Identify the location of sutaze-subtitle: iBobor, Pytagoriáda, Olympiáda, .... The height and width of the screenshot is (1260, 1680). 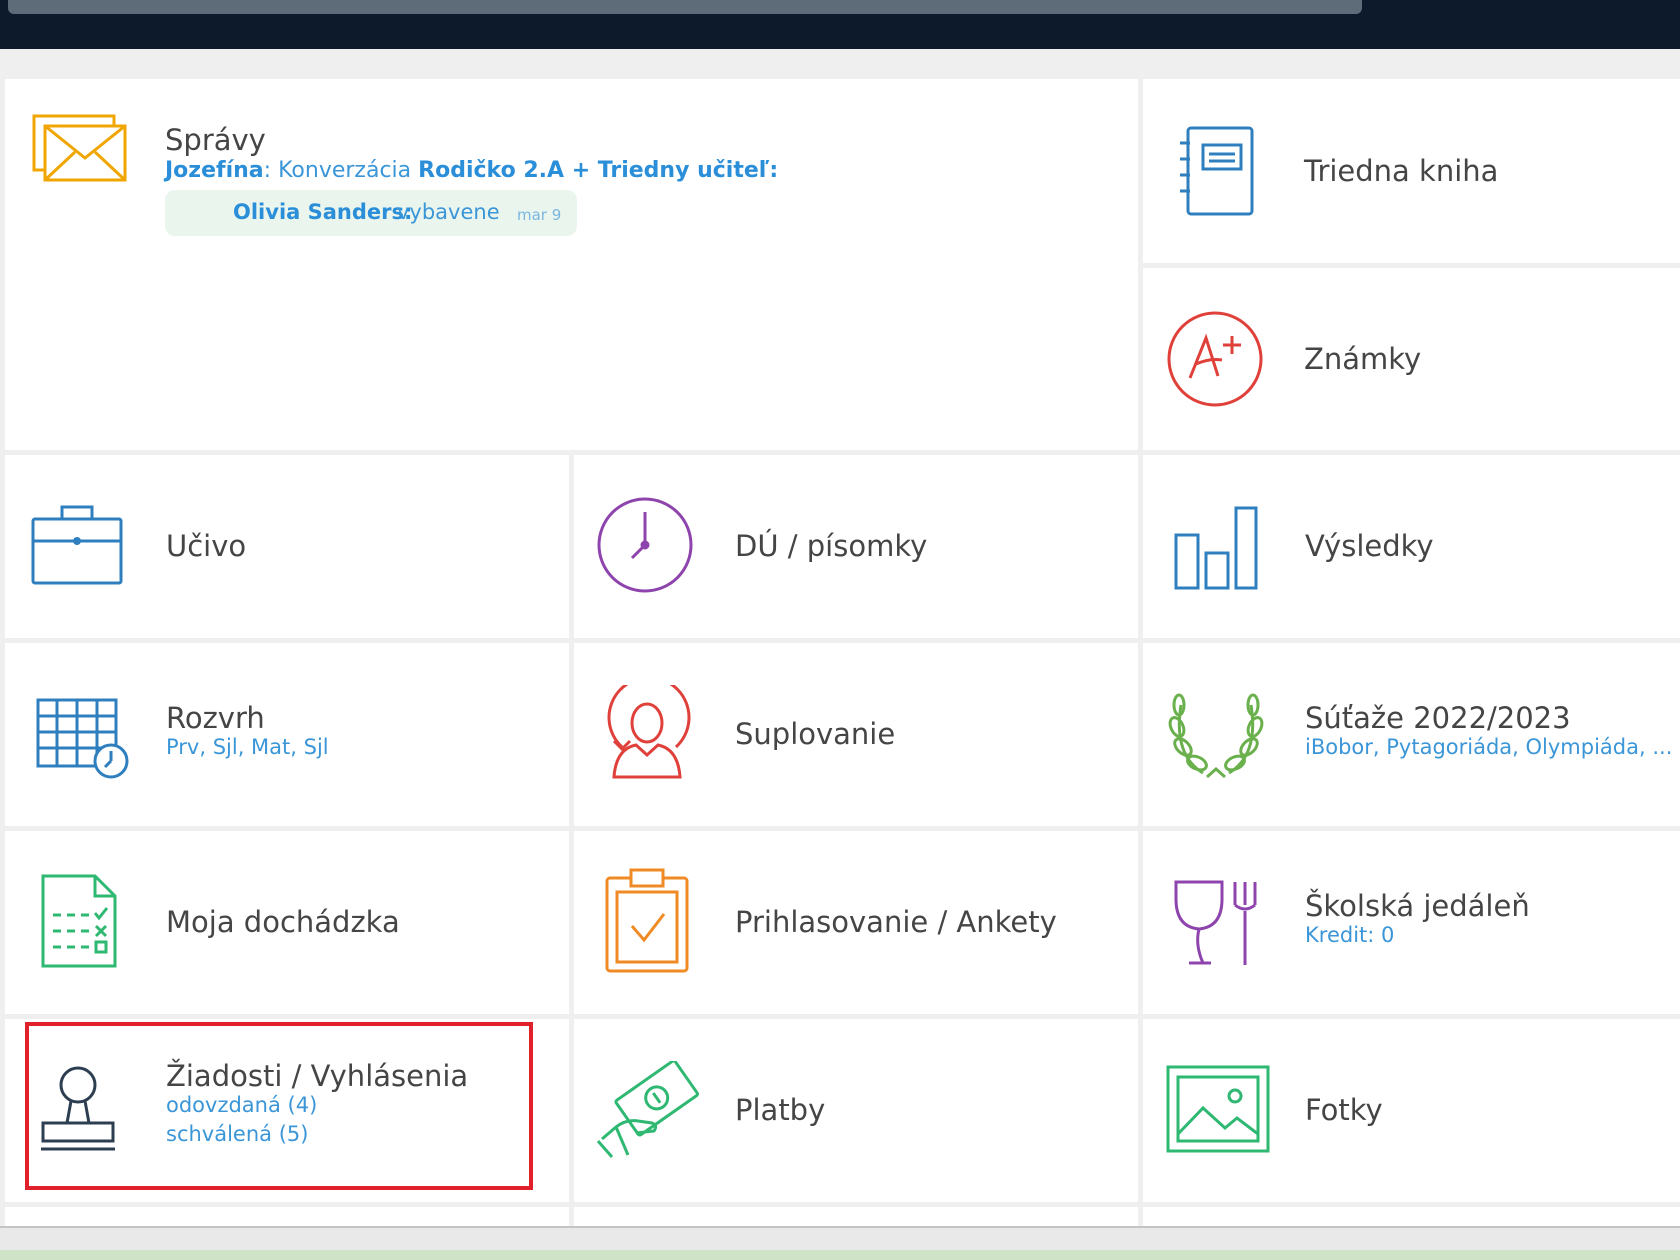
(1489, 747).